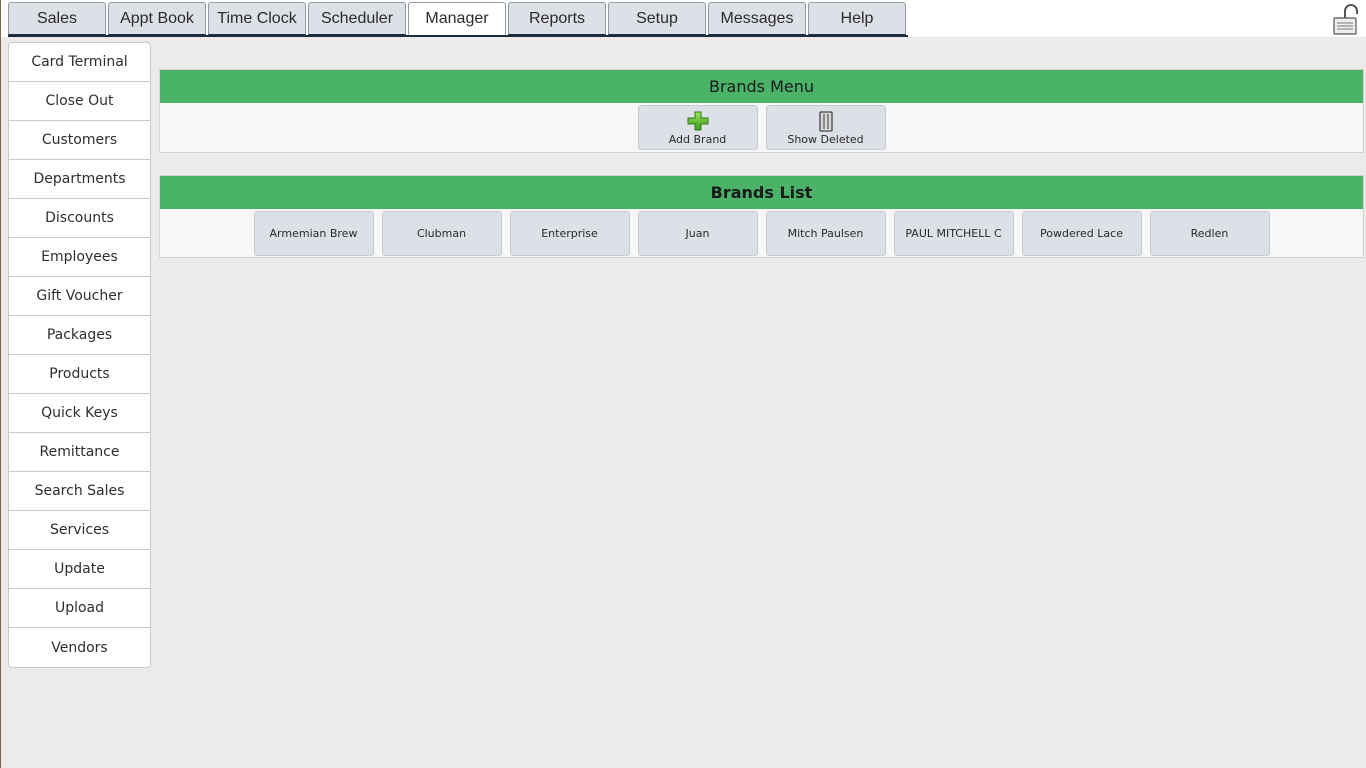 The height and width of the screenshot is (768, 1366). I want to click on brand-button: Mitch Paulsen, so click(825, 233).